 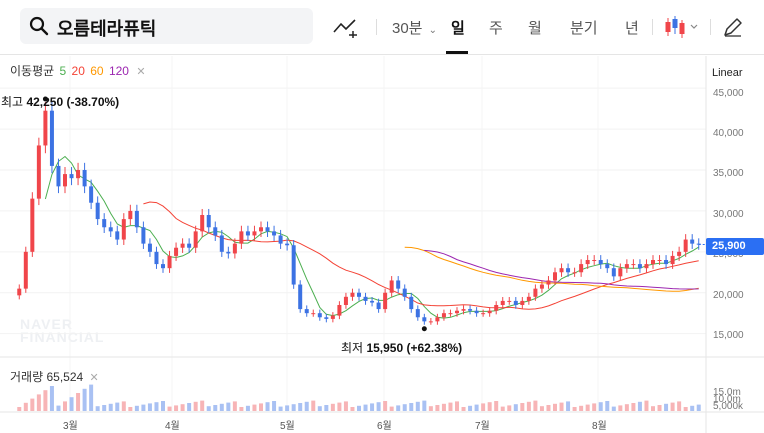 What do you see at coordinates (70, 426) in the screenshot?
I see `x-tick: 3월` at bounding box center [70, 426].